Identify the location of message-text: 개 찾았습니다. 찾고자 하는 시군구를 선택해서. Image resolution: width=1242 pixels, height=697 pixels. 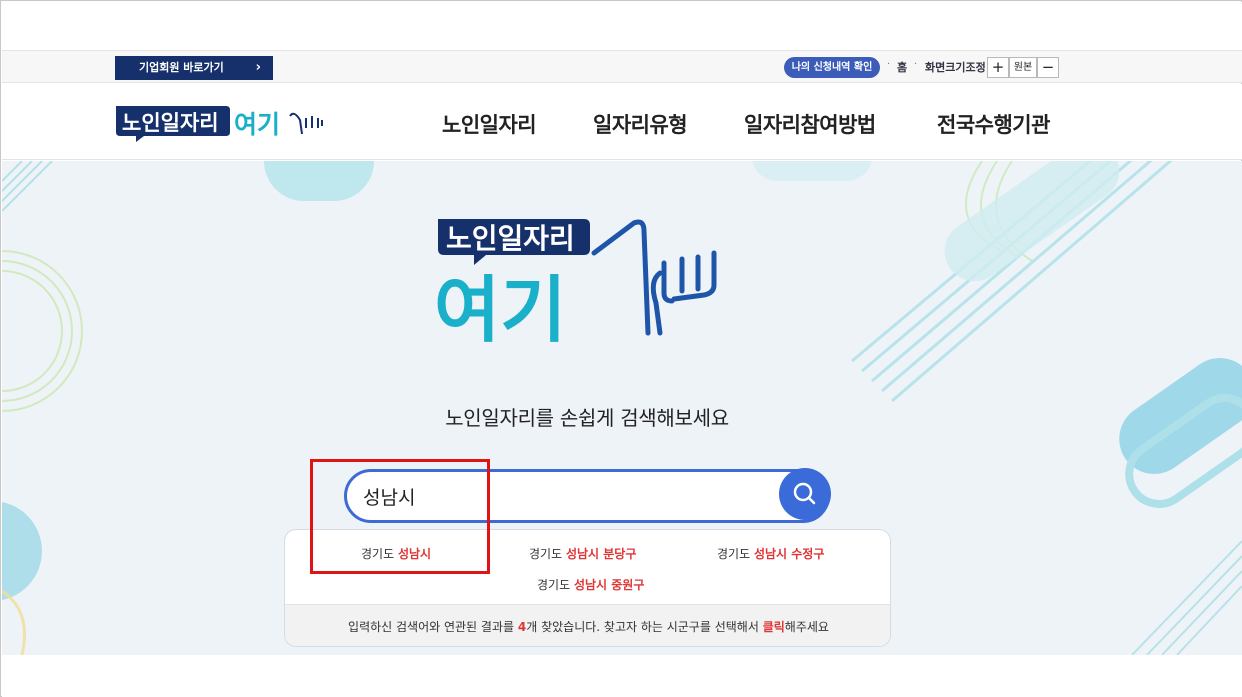
(644, 627).